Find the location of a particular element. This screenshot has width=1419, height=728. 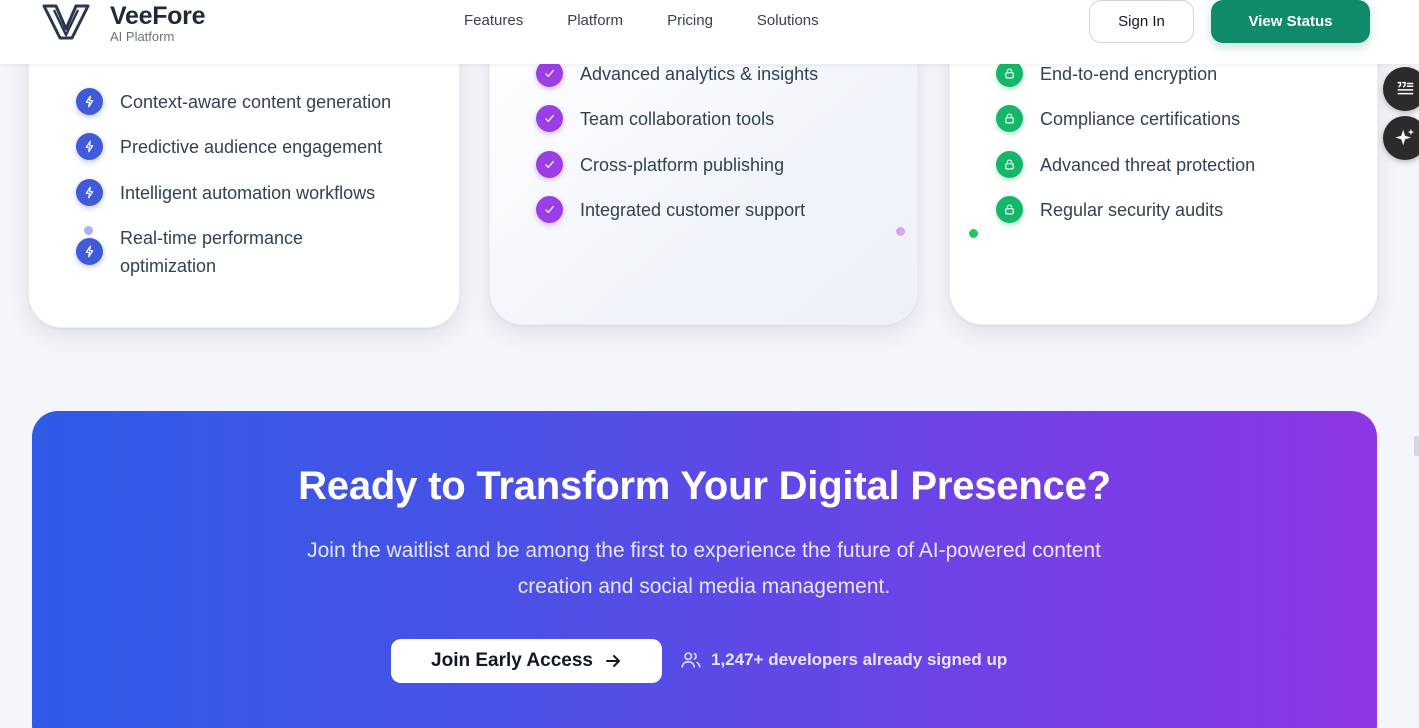

list-item: Regular security audits is located at coordinates (1109, 210).